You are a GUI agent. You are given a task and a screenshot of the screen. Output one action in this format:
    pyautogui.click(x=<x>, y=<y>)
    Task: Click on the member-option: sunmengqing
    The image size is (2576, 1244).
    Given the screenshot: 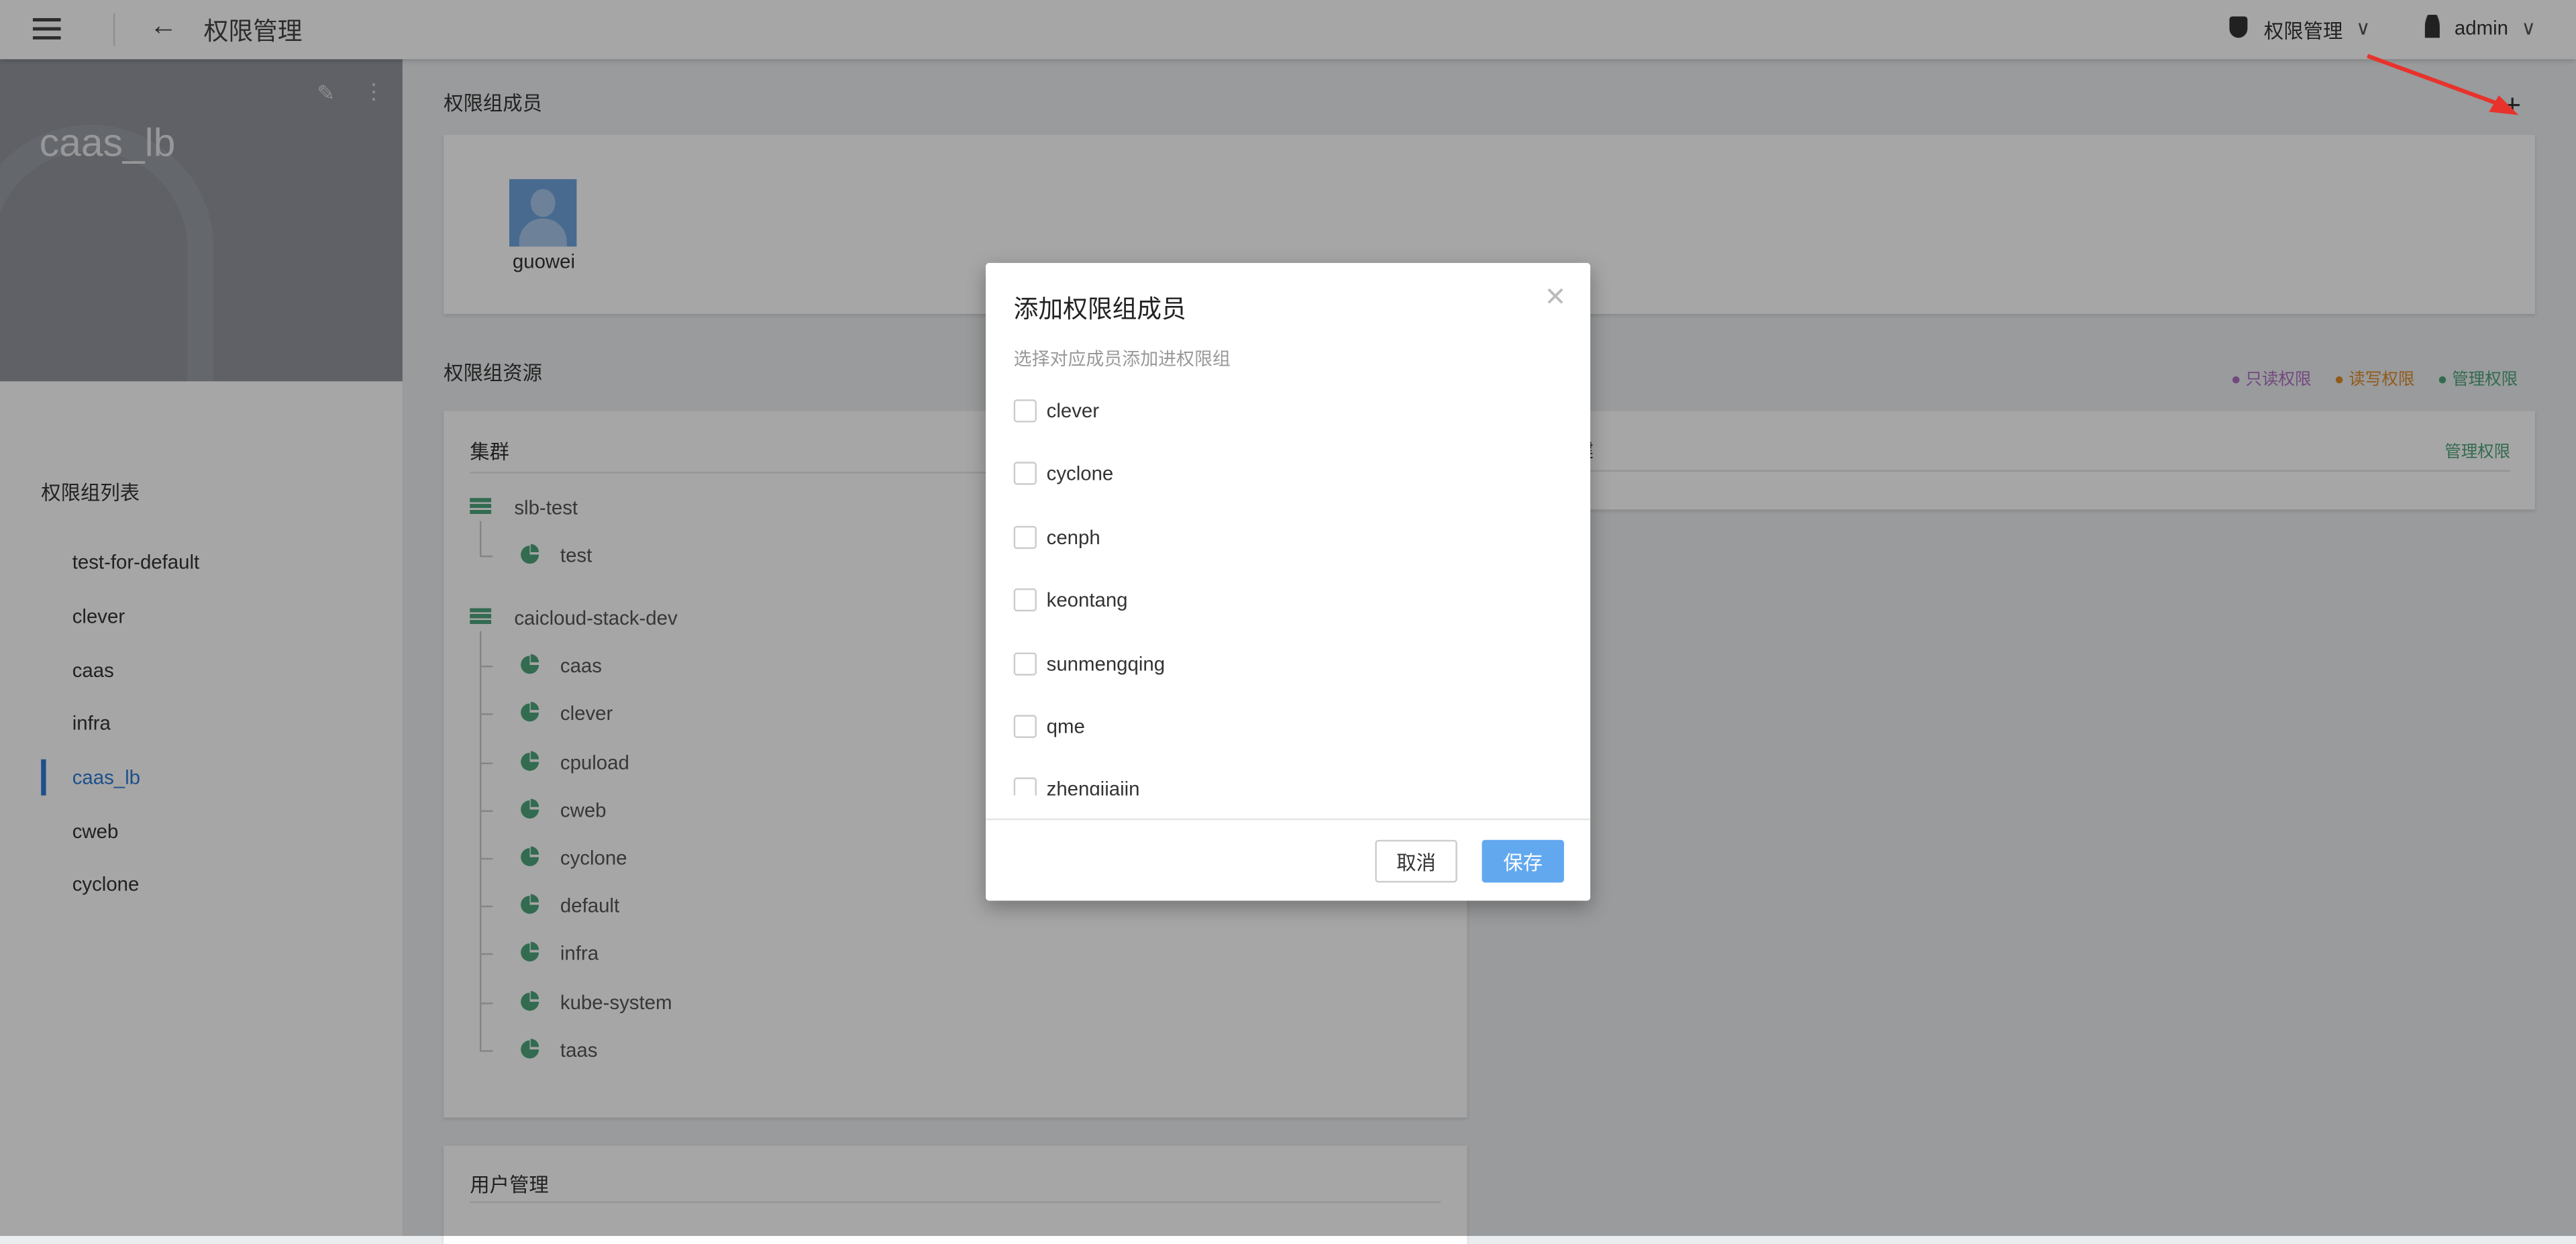 What is the action you would take?
    pyautogui.click(x=1089, y=663)
    